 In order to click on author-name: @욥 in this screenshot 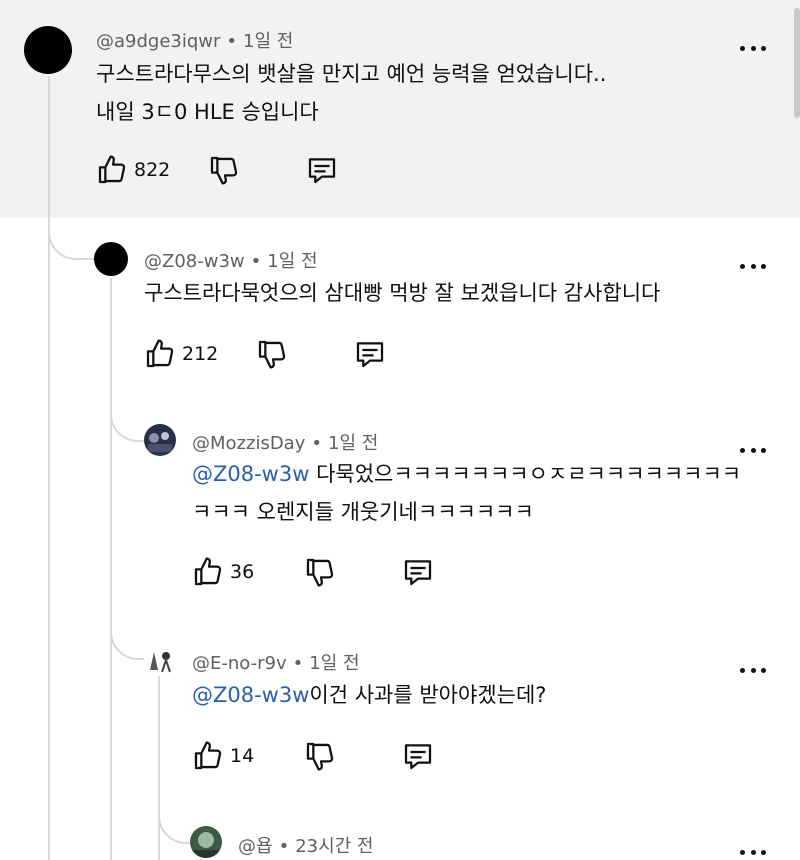, I will do `click(255, 846)`.